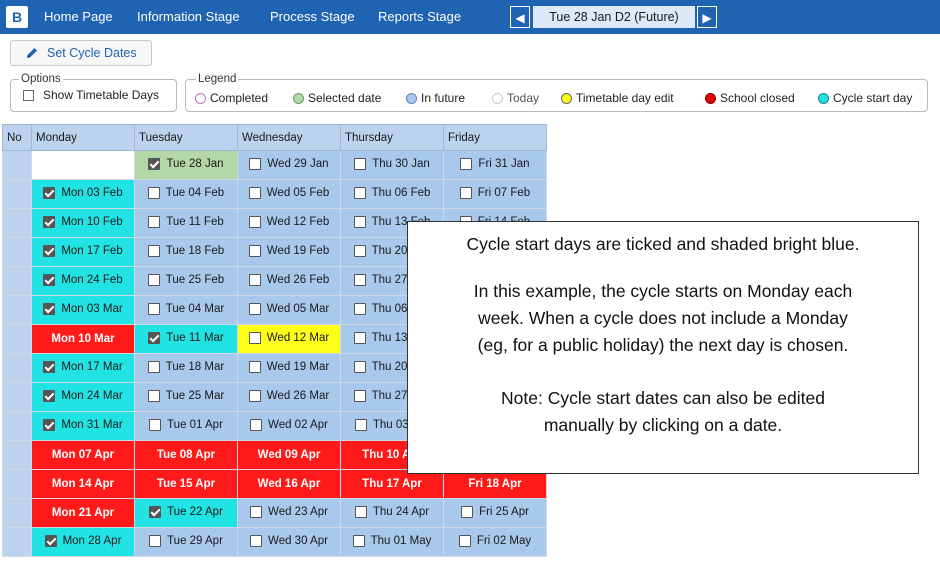 This screenshot has width=940, height=581. What do you see at coordinates (83, 310) in the screenshot?
I see `calendar-date-cell: Mon 03 Mar` at bounding box center [83, 310].